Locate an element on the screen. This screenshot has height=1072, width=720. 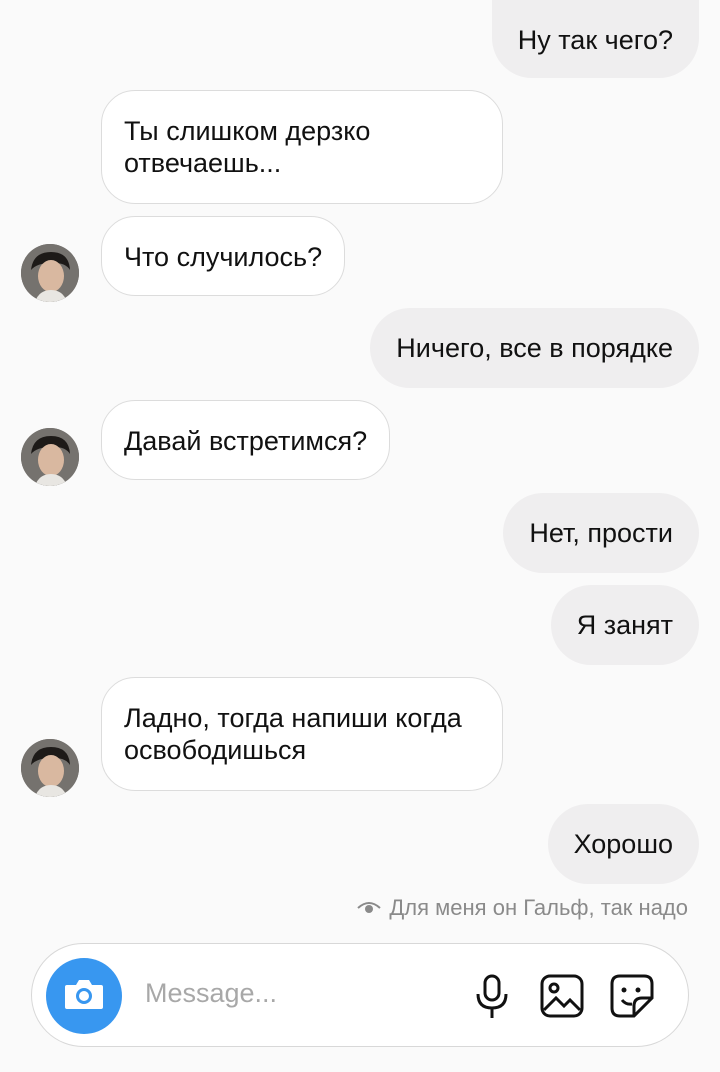
seen-status: Для меня он Гальф, так надо is located at coordinates (522, 908).